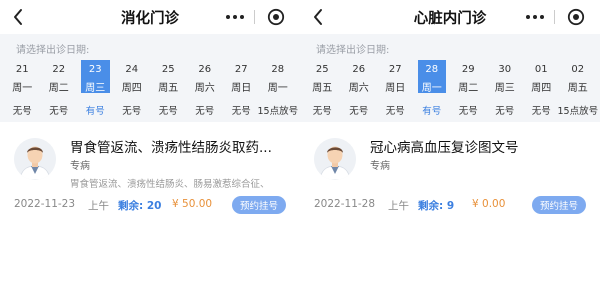 This screenshot has height=297, width=600. Describe the element at coordinates (528, 17) in the screenshot. I see `more-dots-icon` at that location.